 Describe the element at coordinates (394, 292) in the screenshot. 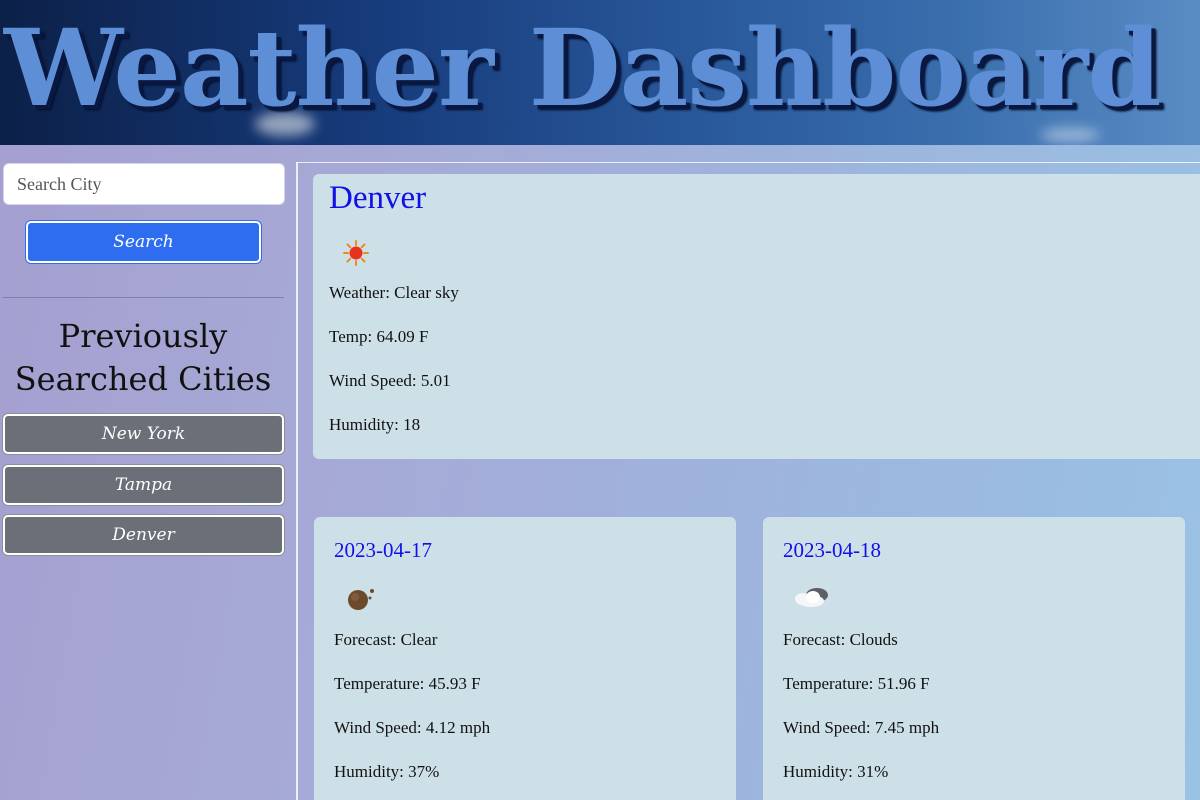

I see `current-weather-desc: Weather: Clear sky` at that location.